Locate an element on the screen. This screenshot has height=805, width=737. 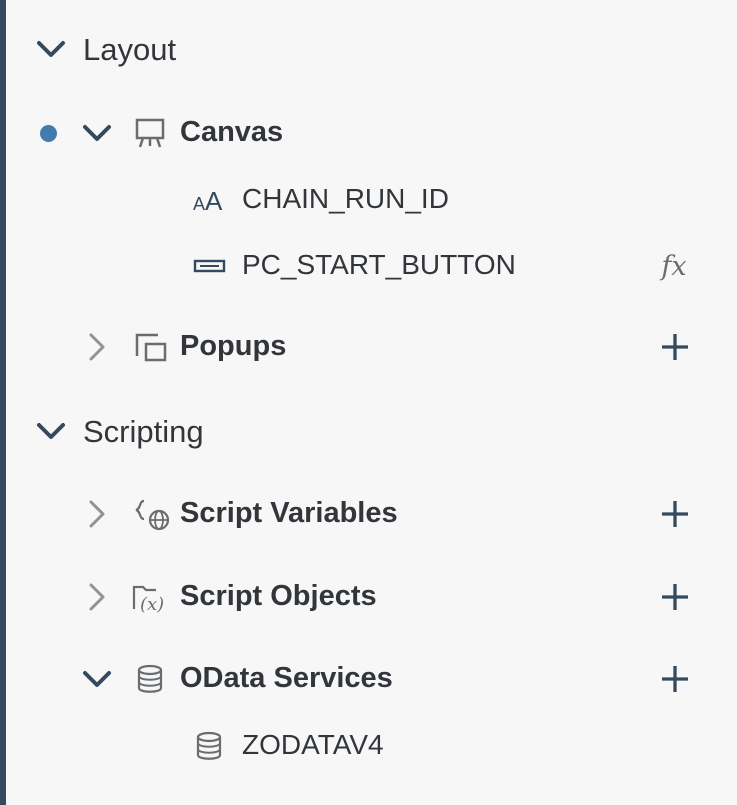
tree-item-chain-run-id: A A CHAIN_RUN_ID is located at coordinates (371, 200).